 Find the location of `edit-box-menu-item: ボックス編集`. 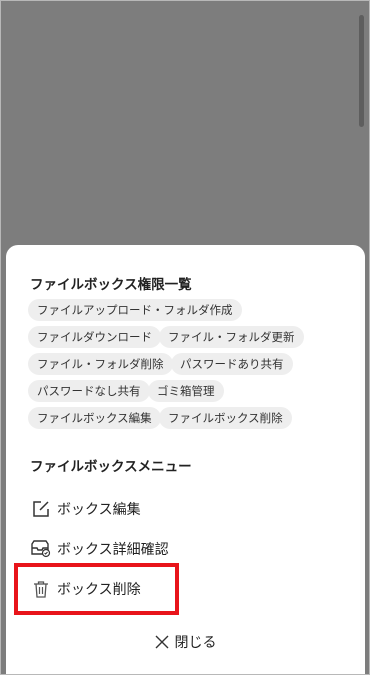

edit-box-menu-item: ボックス編集 is located at coordinates (85, 509).